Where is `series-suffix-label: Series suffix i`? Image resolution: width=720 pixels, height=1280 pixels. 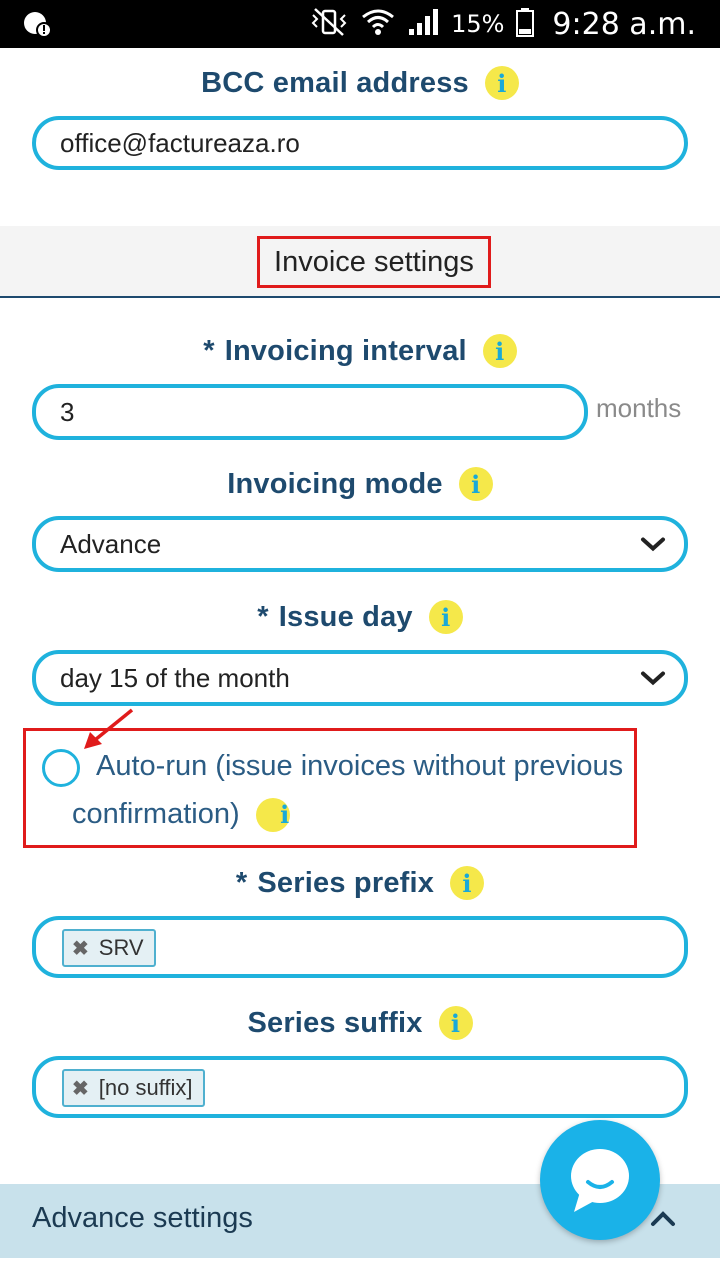 series-suffix-label: Series suffix i is located at coordinates (360, 1023).